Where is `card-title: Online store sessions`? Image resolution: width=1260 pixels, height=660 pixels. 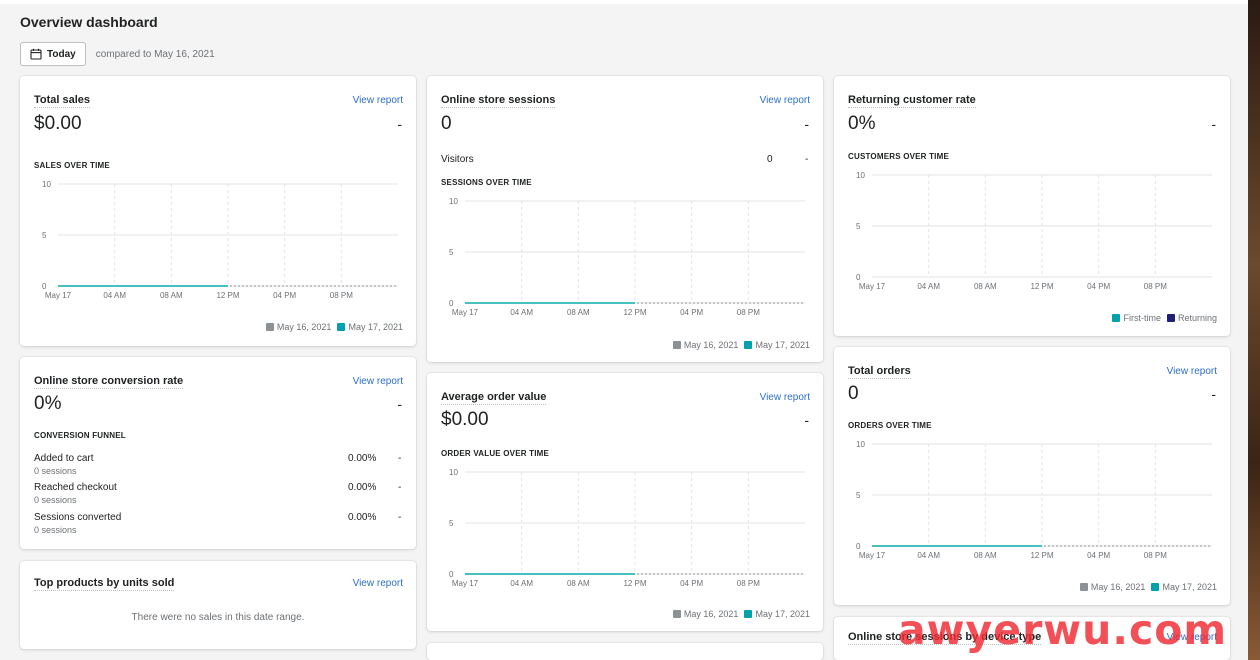 card-title: Online store sessions is located at coordinates (498, 101).